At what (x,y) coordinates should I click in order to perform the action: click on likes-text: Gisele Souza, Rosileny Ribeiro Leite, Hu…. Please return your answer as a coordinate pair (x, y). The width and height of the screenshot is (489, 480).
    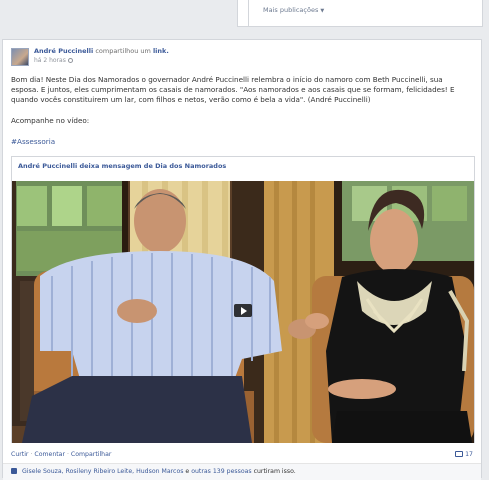
    Looking at the image, I should click on (153, 471).